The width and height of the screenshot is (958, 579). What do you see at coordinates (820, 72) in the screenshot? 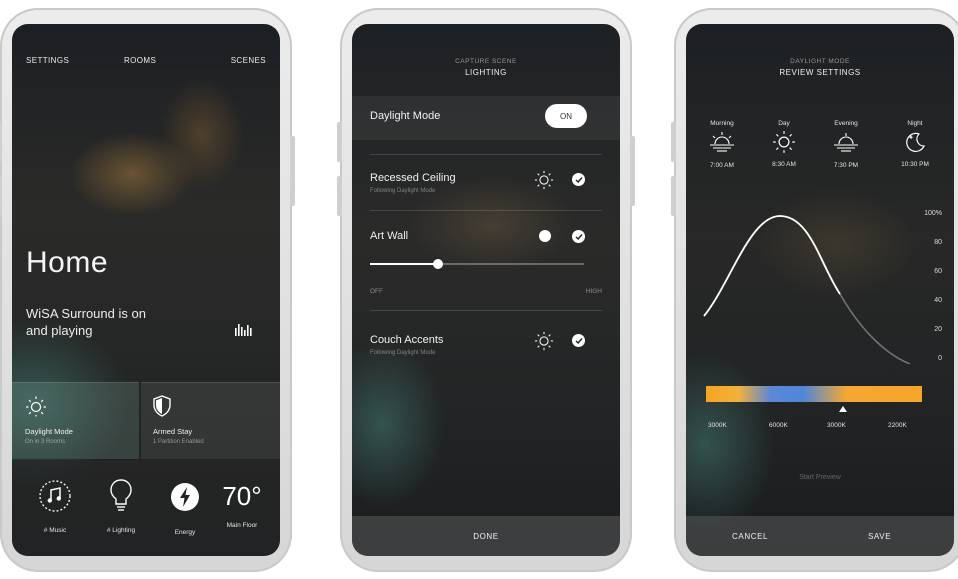
I see `header-title: REVIEW SETTINGS` at bounding box center [820, 72].